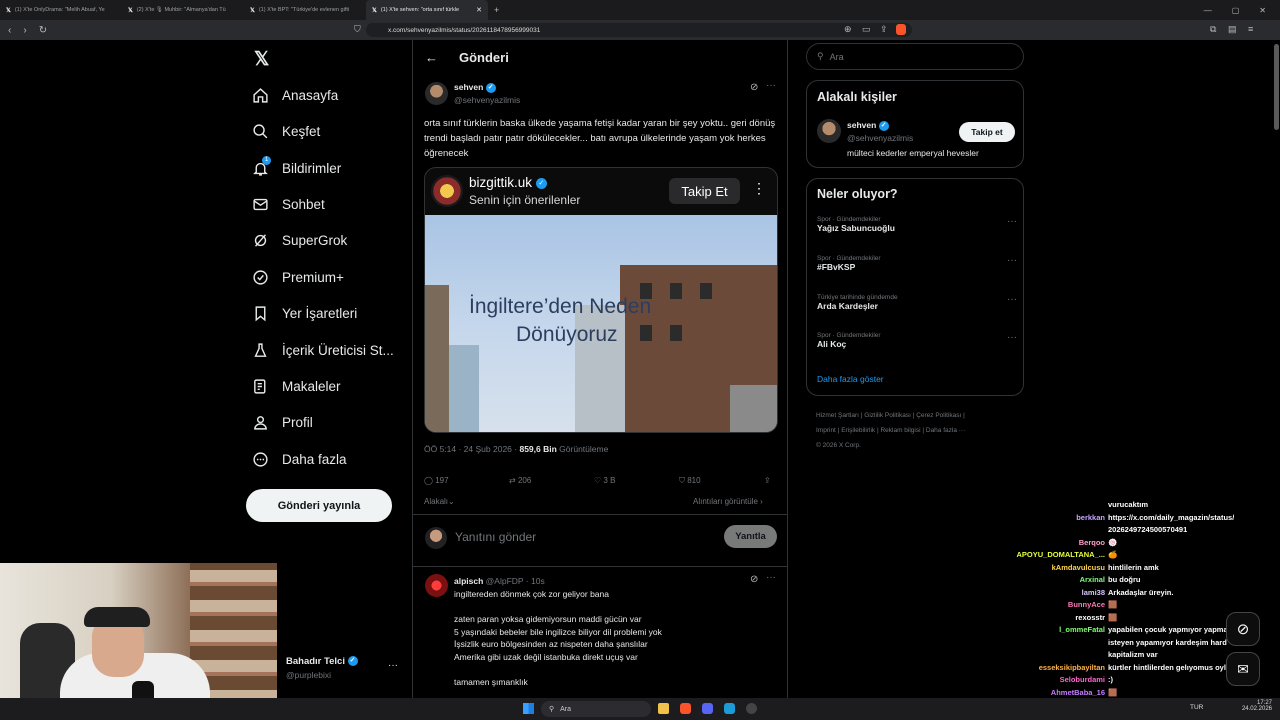 The height and width of the screenshot is (720, 1280). Describe the element at coordinates (261, 59) in the screenshot. I see `x-logo-icon: 𝕏` at that location.